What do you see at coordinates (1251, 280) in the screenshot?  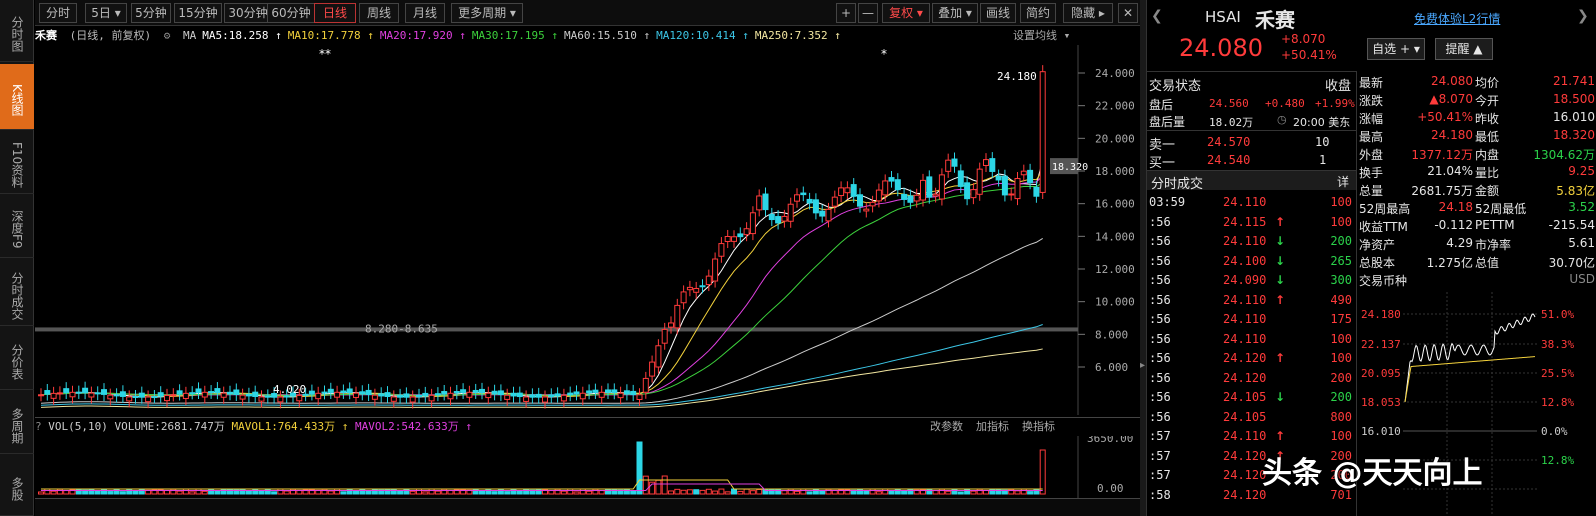 I see `tick-row: :56 24.090 ↓ 300` at bounding box center [1251, 280].